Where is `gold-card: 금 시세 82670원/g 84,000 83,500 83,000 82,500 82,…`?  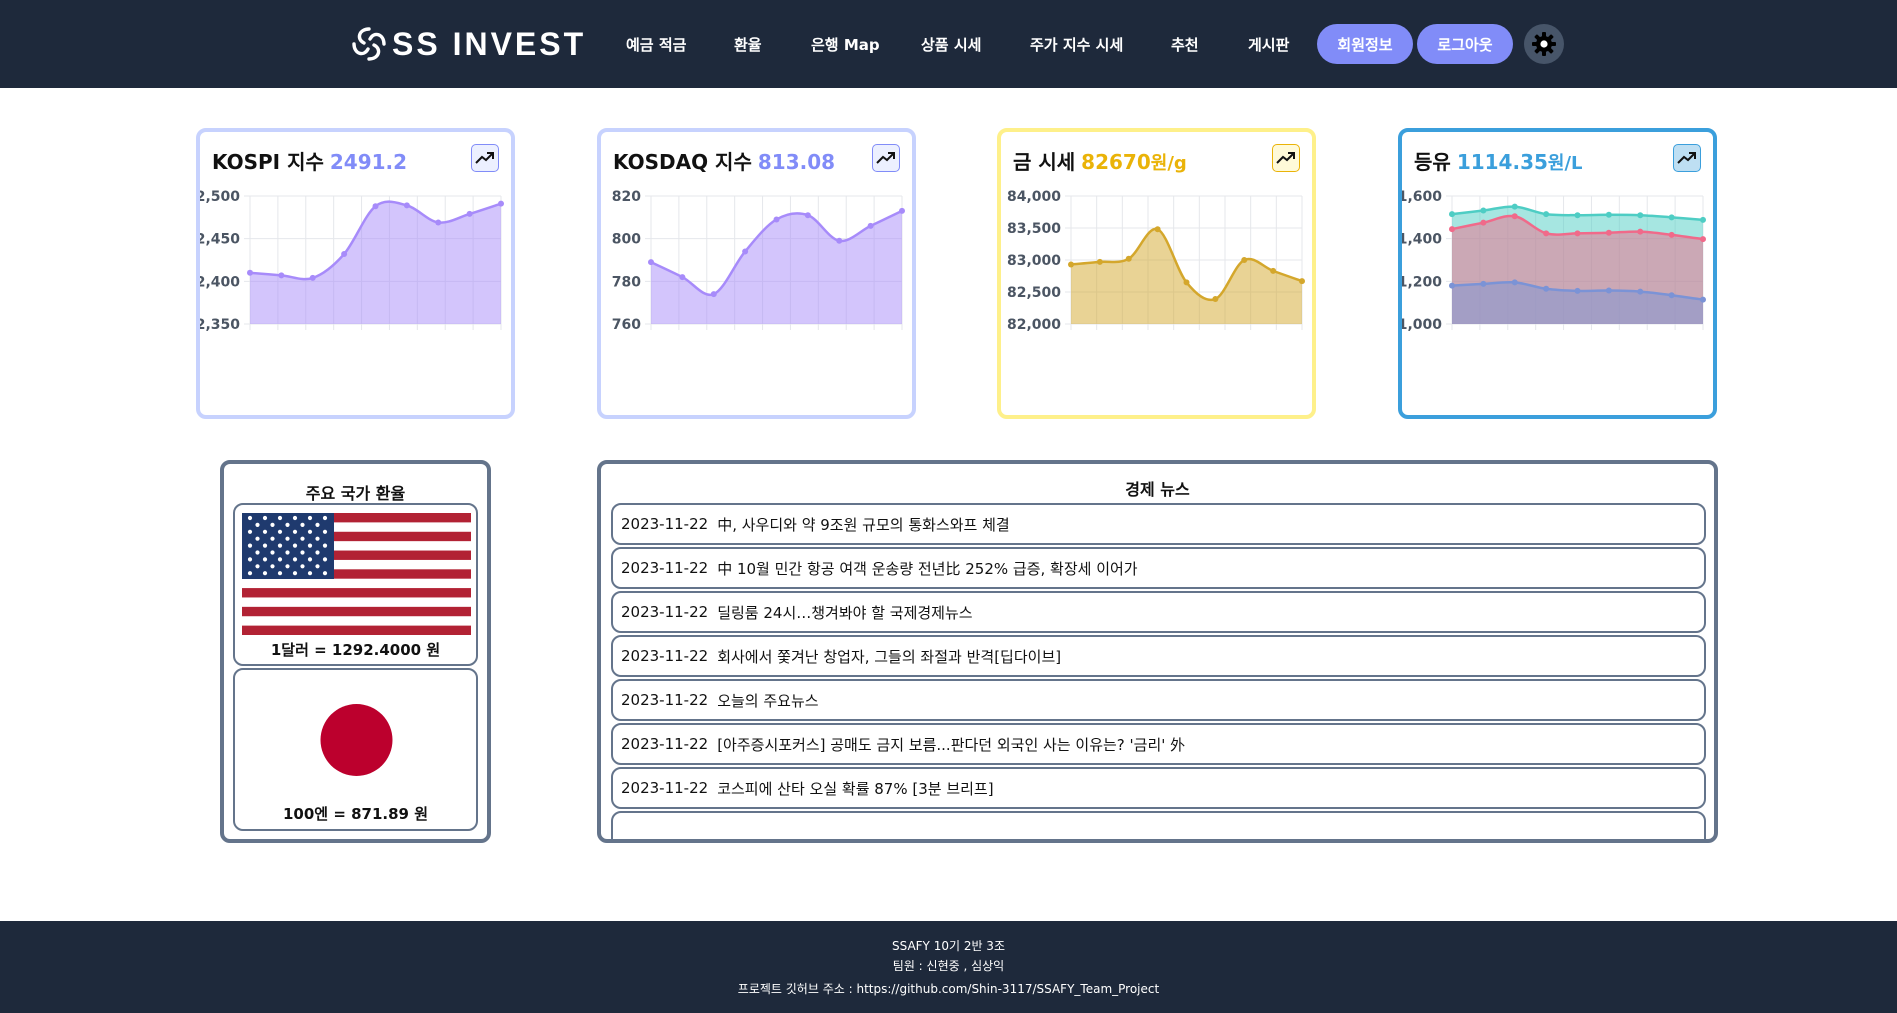
gold-card: 금 시세 82670원/g 84,000 83,500 83,000 82,500 82,… is located at coordinates (1156, 273).